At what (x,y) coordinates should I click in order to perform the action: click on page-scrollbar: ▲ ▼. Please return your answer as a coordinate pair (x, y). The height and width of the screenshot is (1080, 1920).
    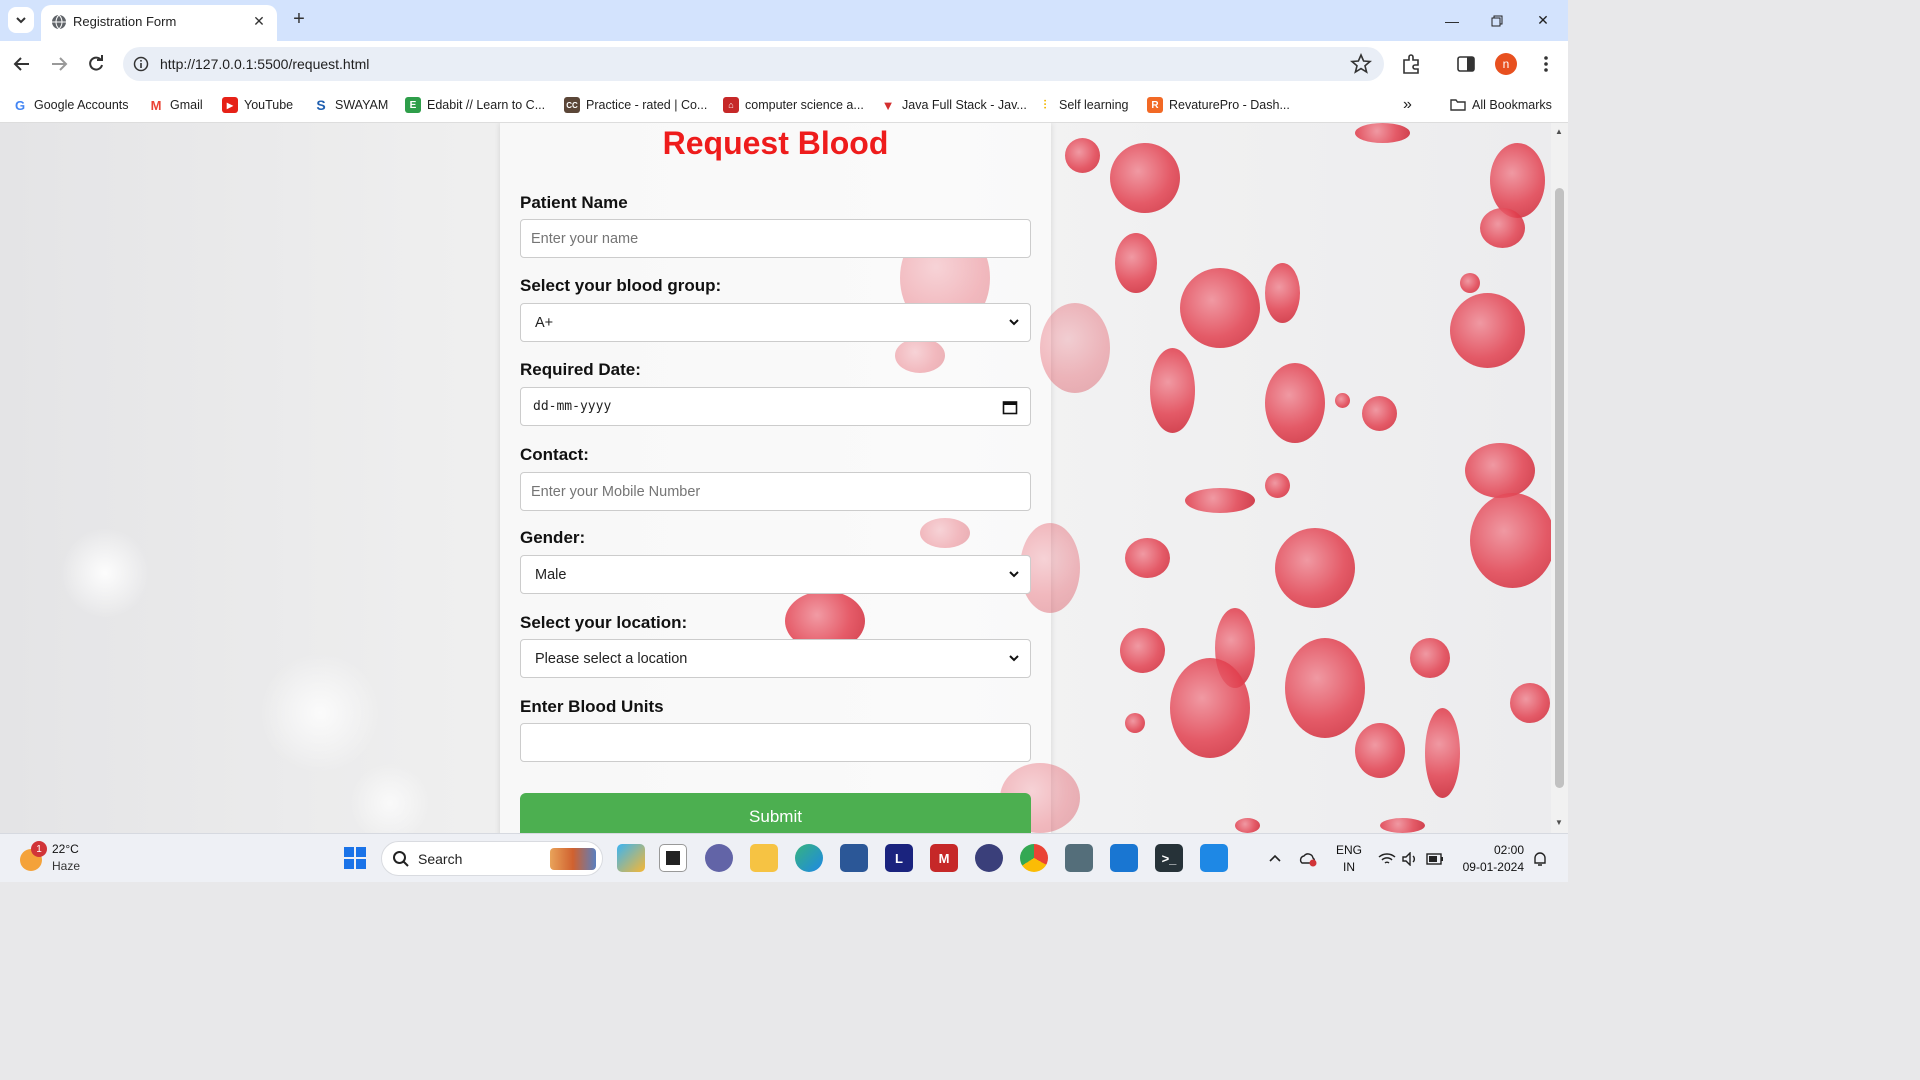
    Looking at the image, I should click on (1559, 478).